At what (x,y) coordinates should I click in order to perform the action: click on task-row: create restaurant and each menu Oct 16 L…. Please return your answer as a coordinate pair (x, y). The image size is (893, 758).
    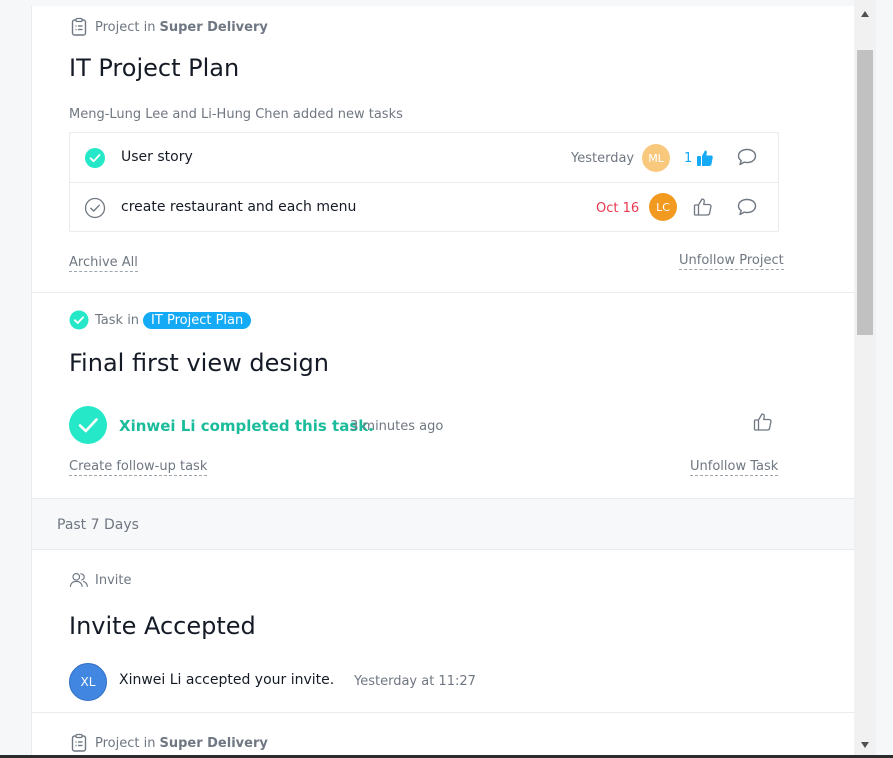
    Looking at the image, I should click on (424, 207).